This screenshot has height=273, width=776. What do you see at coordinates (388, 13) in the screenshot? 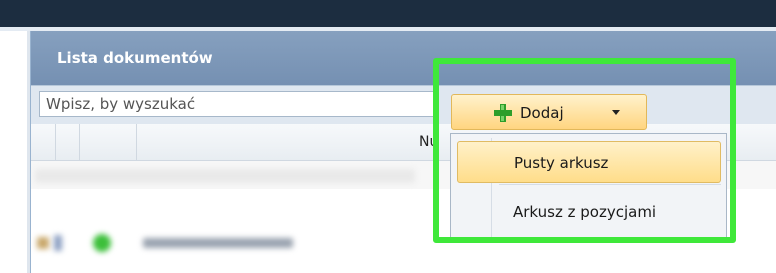
I see `app-topbar` at bounding box center [388, 13].